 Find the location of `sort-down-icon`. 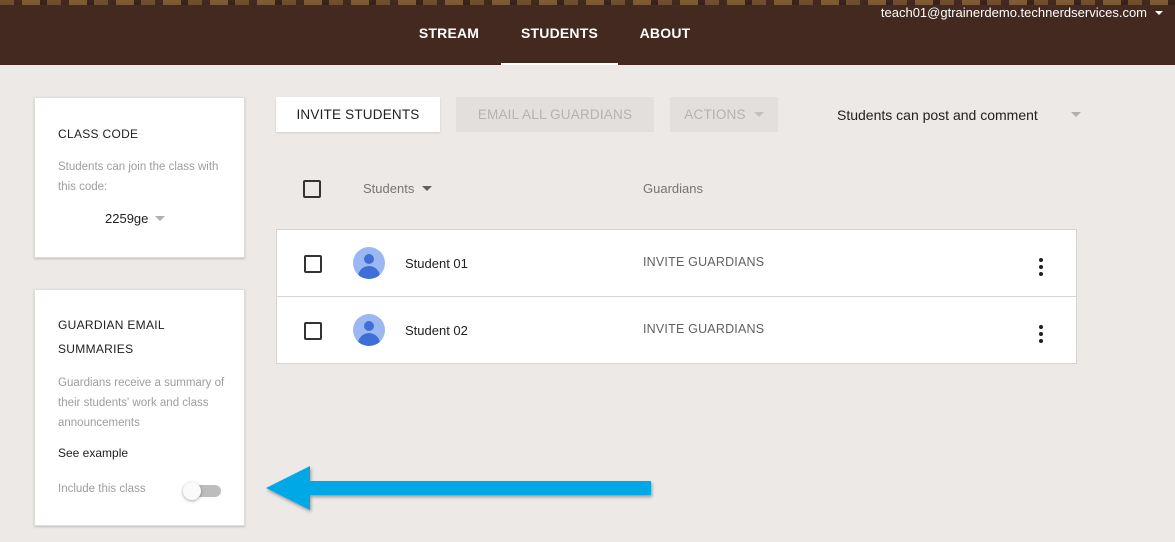

sort-down-icon is located at coordinates (427, 188).